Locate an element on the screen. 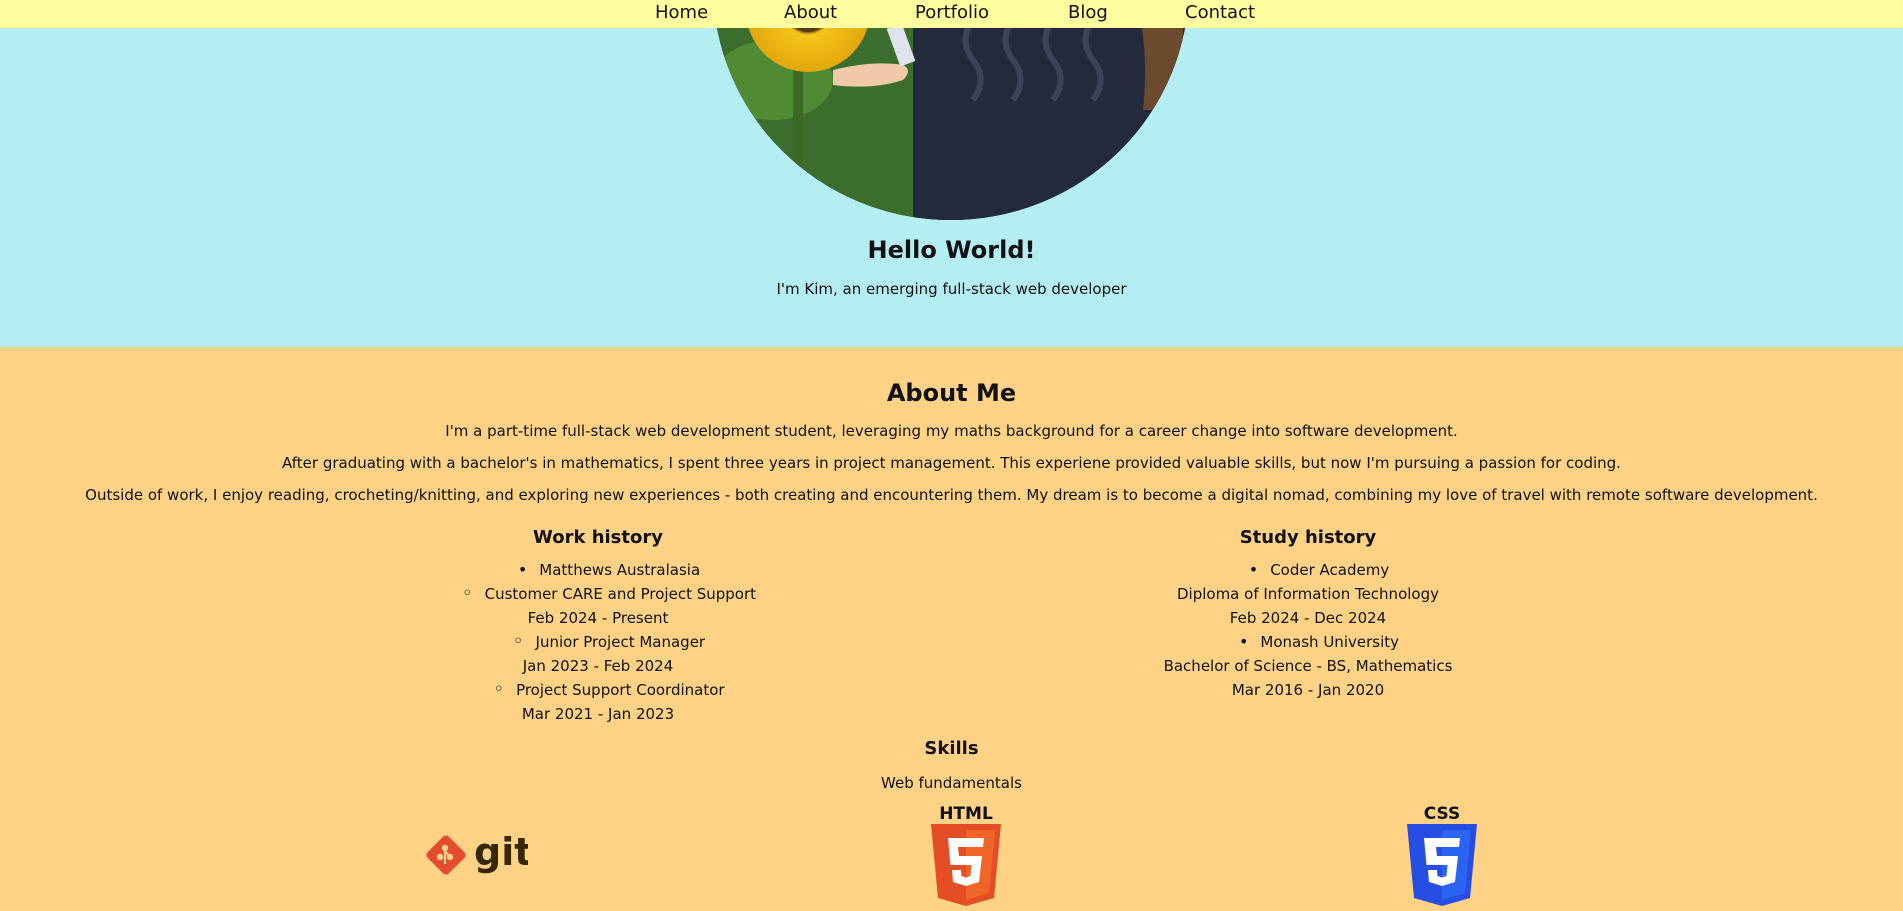  work-role: Project Support Coordinator is located at coordinates (598, 690).